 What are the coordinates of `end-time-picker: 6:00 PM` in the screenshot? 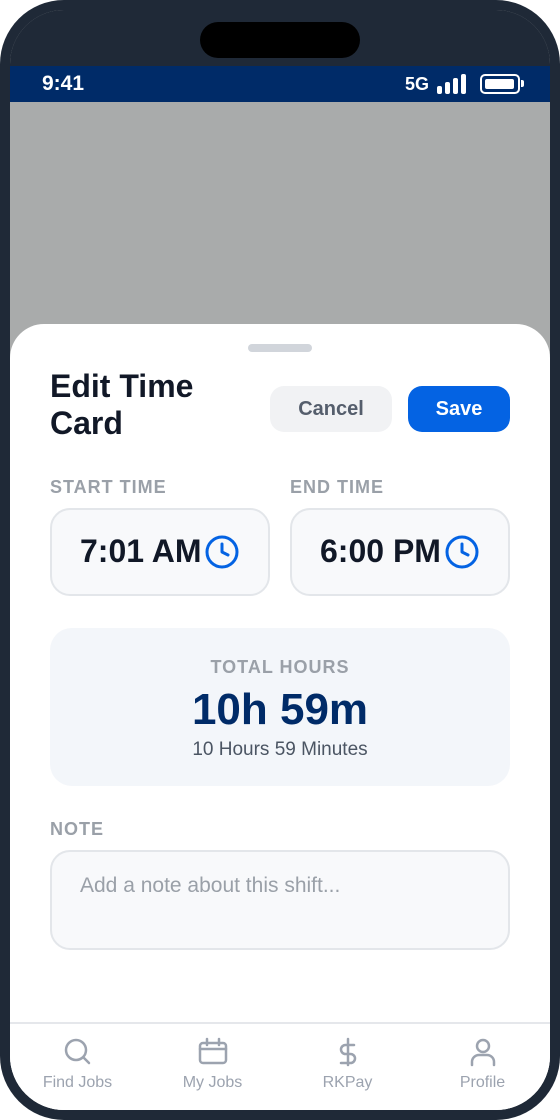 It's located at (400, 552).